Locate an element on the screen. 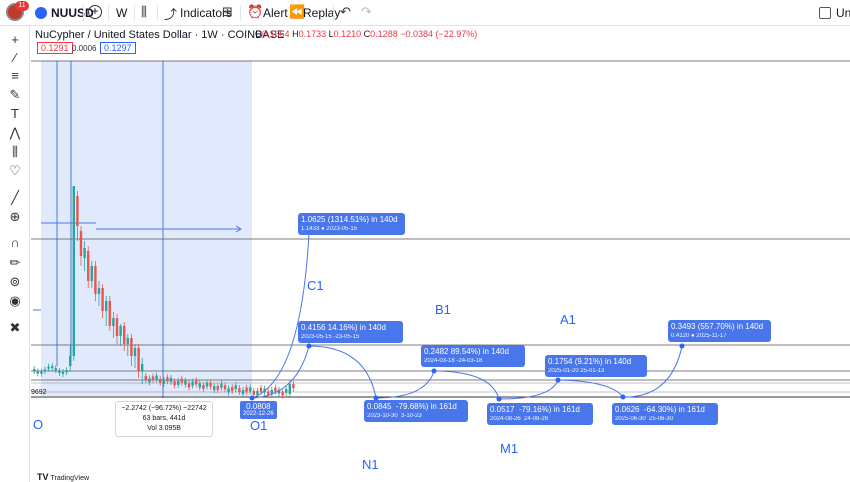  measure-icon: ⫼ is located at coordinates (15, 152).